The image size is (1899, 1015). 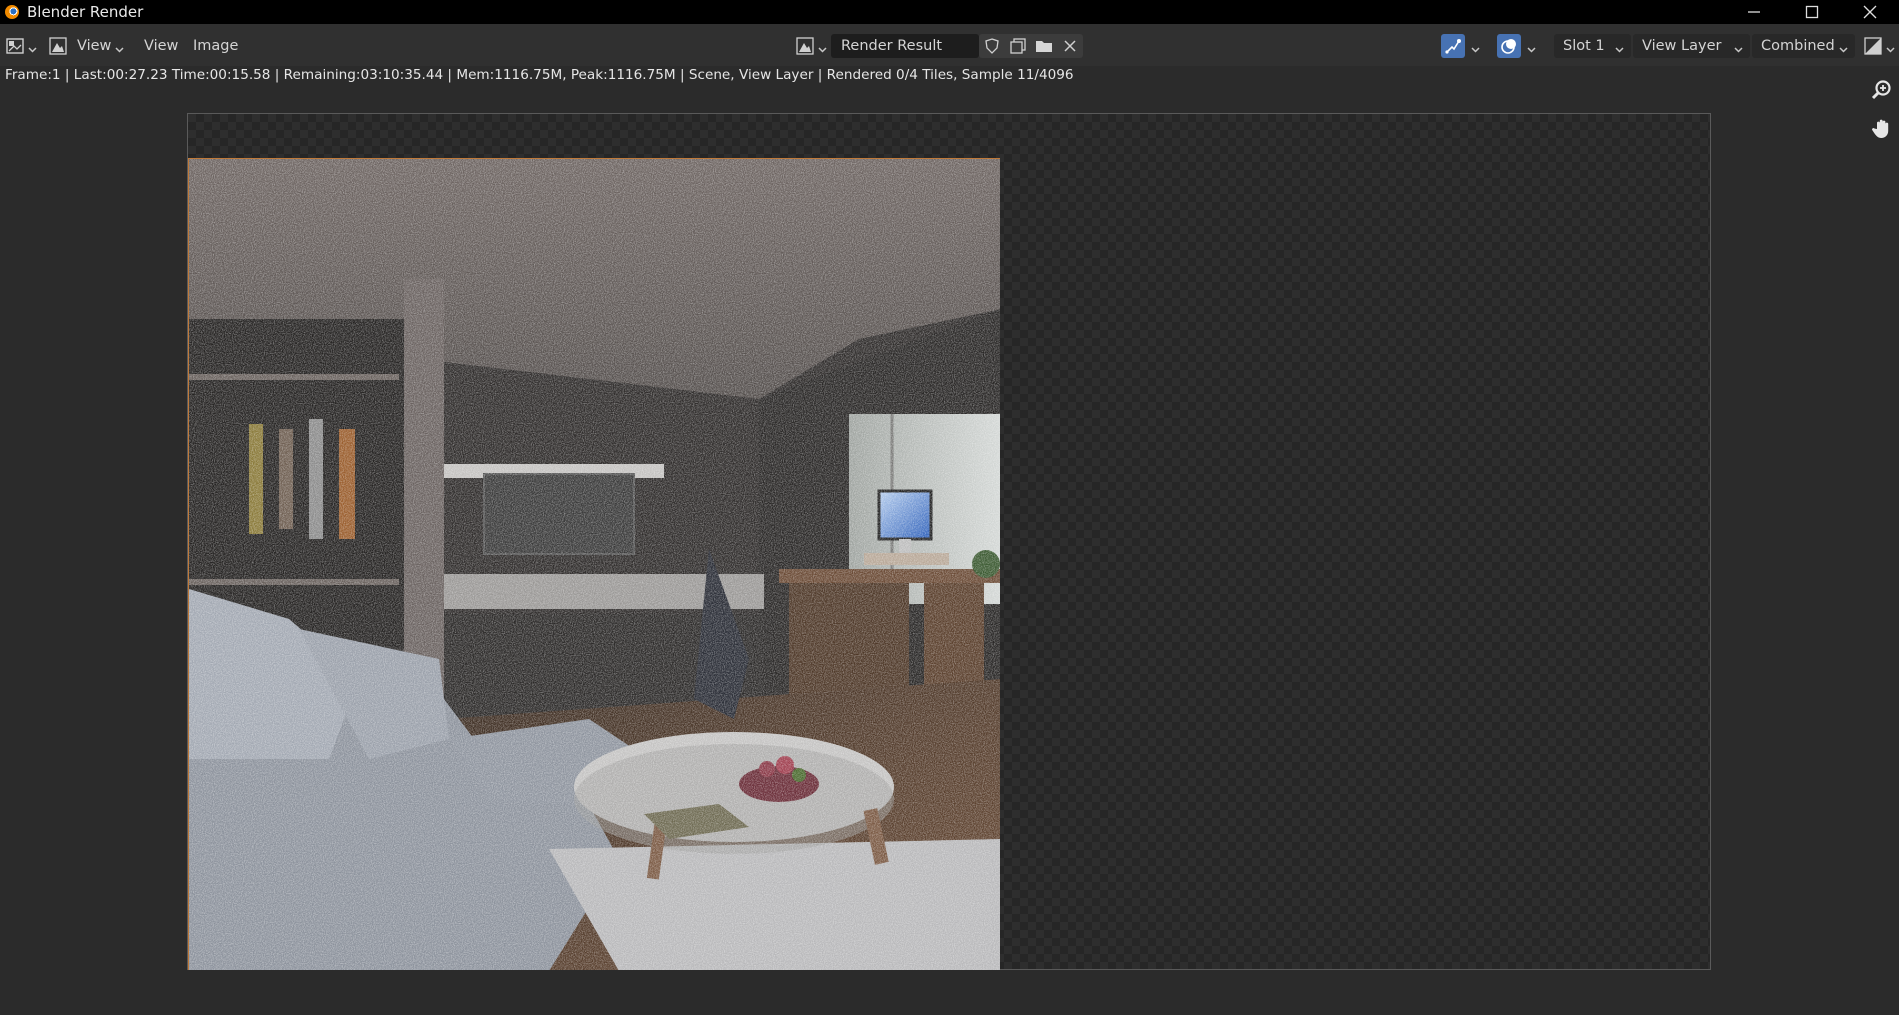 I want to click on view-layer-dropdown: View Layer, so click(x=1691, y=46).